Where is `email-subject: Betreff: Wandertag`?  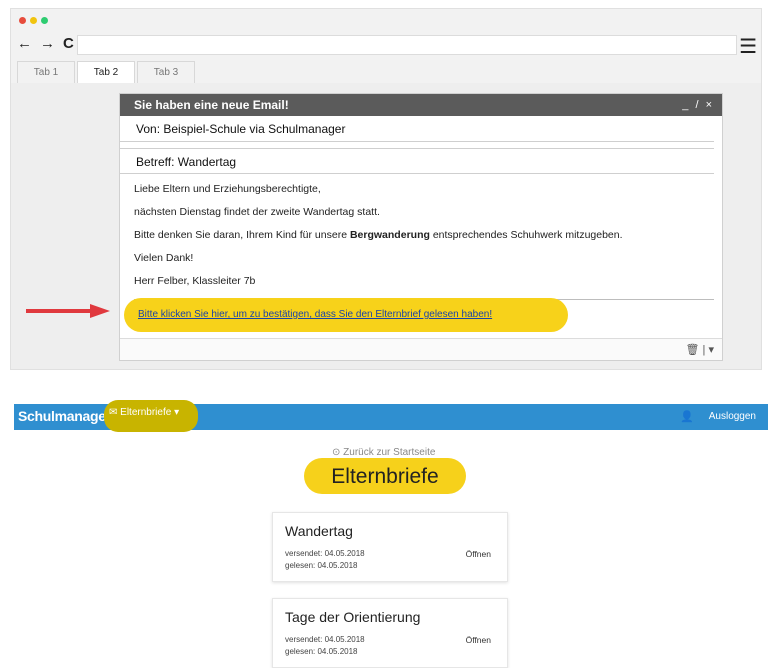 email-subject: Betreff: Wandertag is located at coordinates (417, 161).